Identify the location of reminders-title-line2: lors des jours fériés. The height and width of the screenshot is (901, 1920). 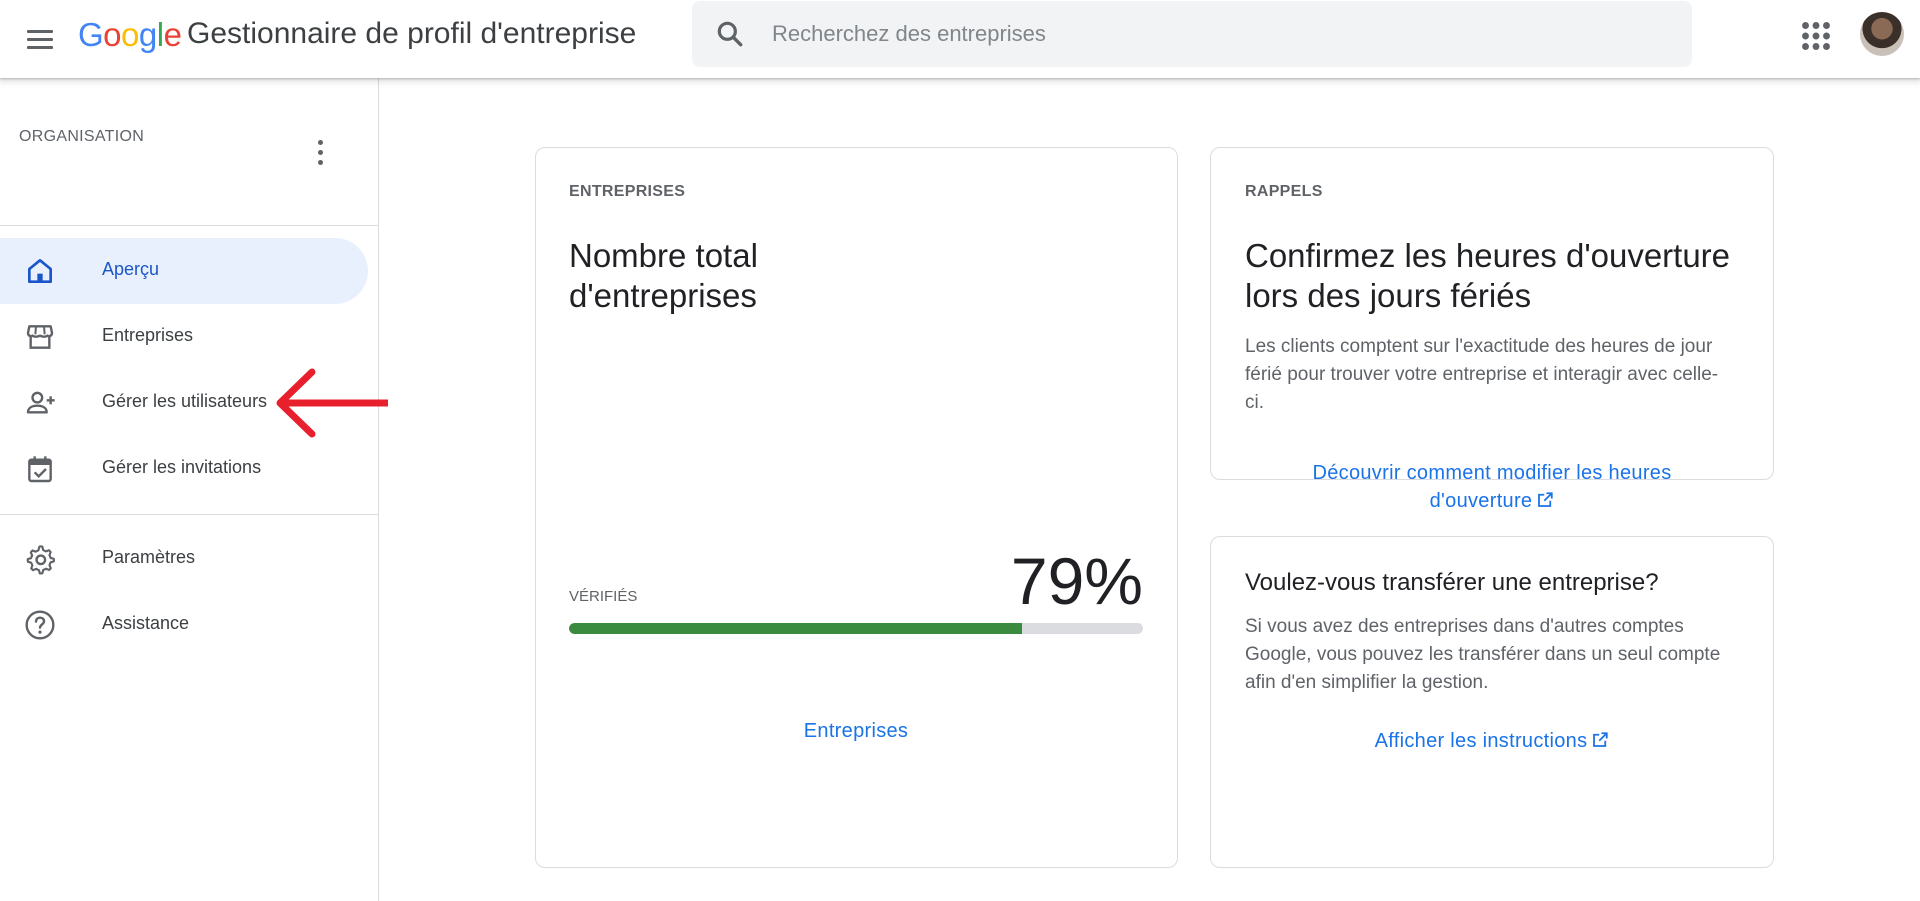
(1388, 295).